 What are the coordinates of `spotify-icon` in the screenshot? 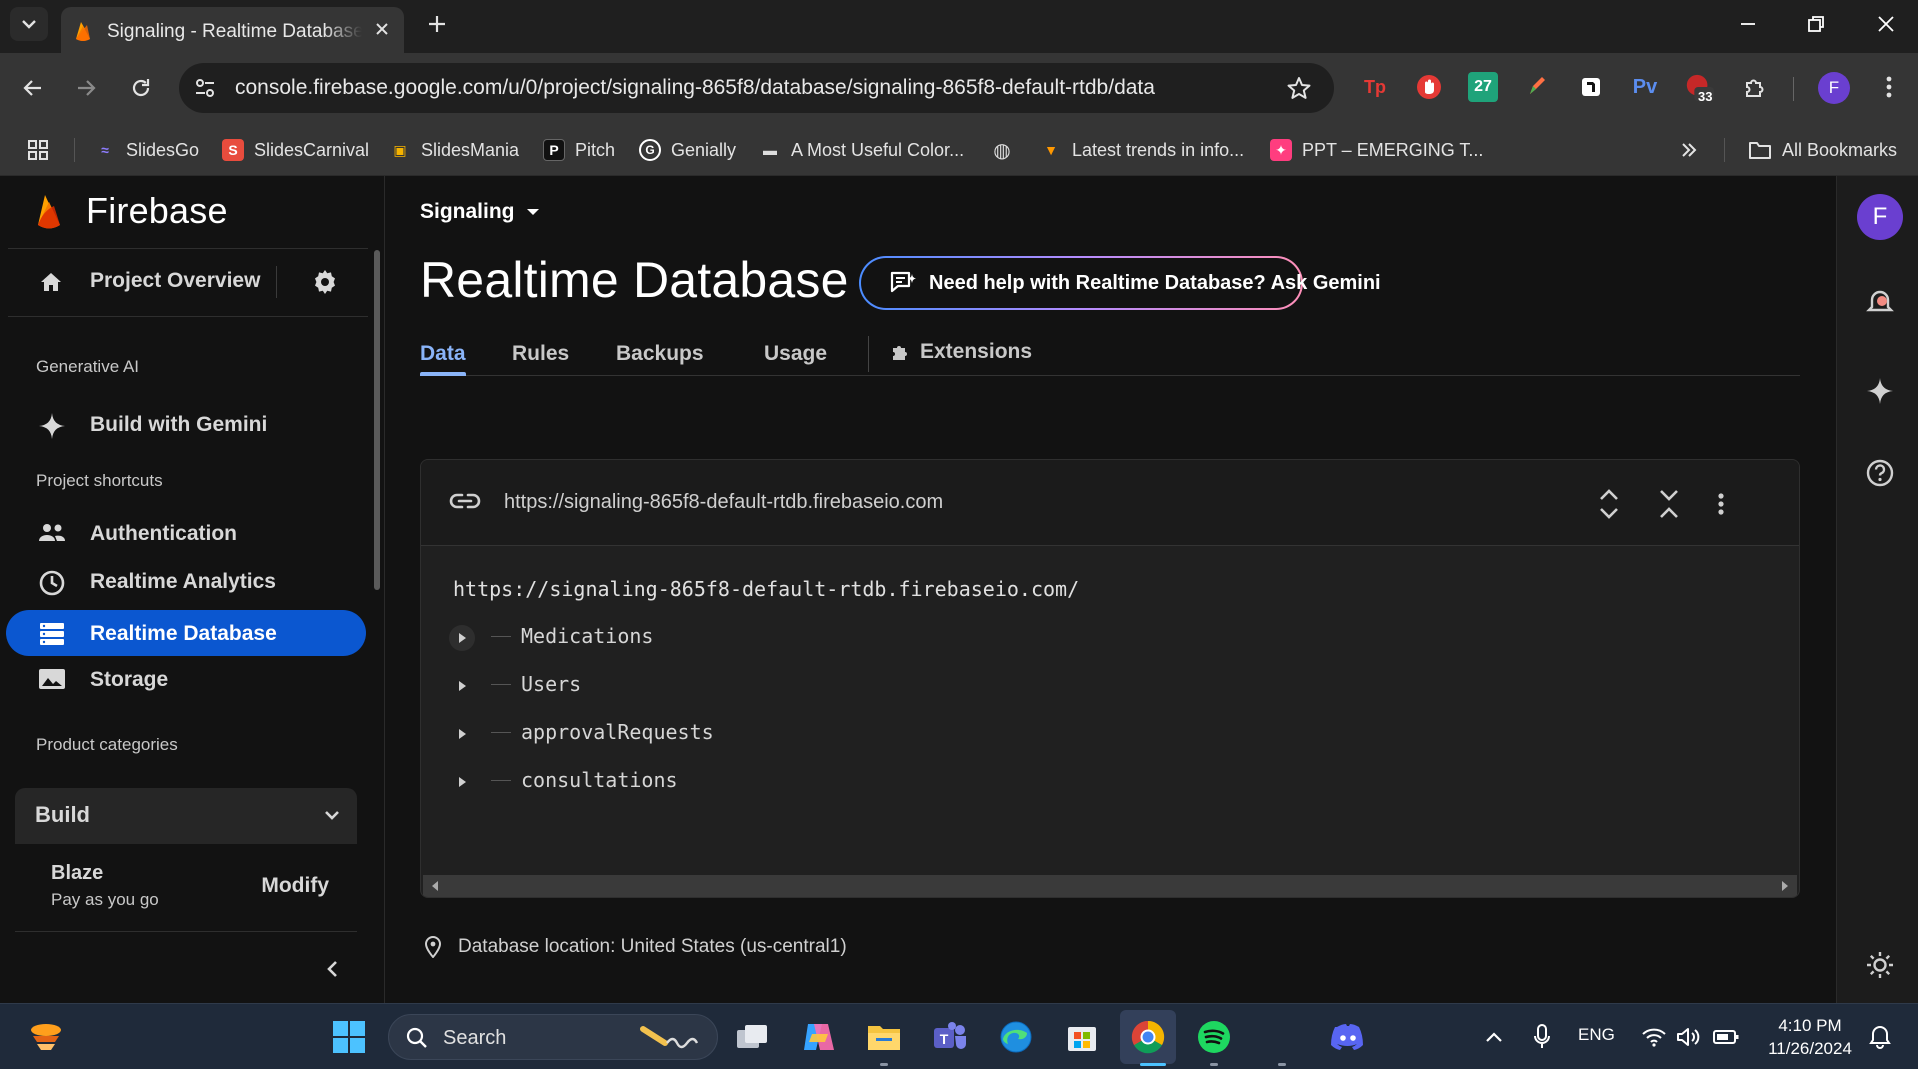 It's located at (1214, 1037).